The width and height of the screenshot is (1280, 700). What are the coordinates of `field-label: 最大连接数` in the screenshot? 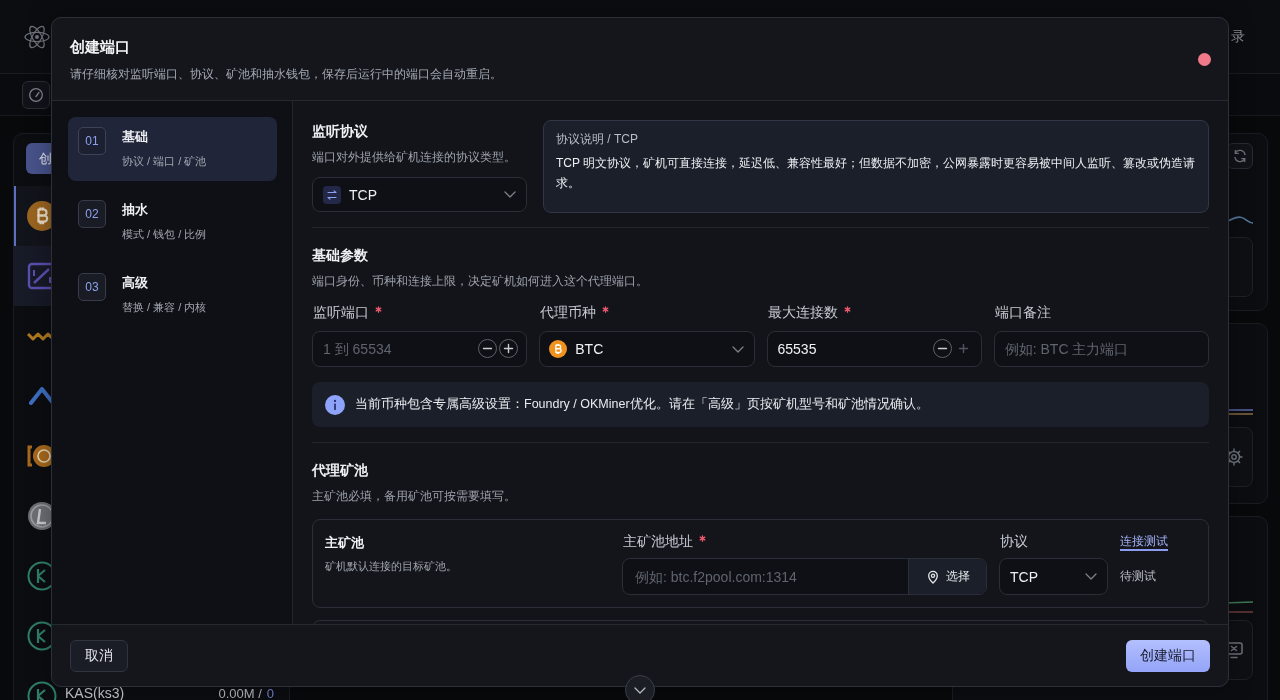 It's located at (802, 312).